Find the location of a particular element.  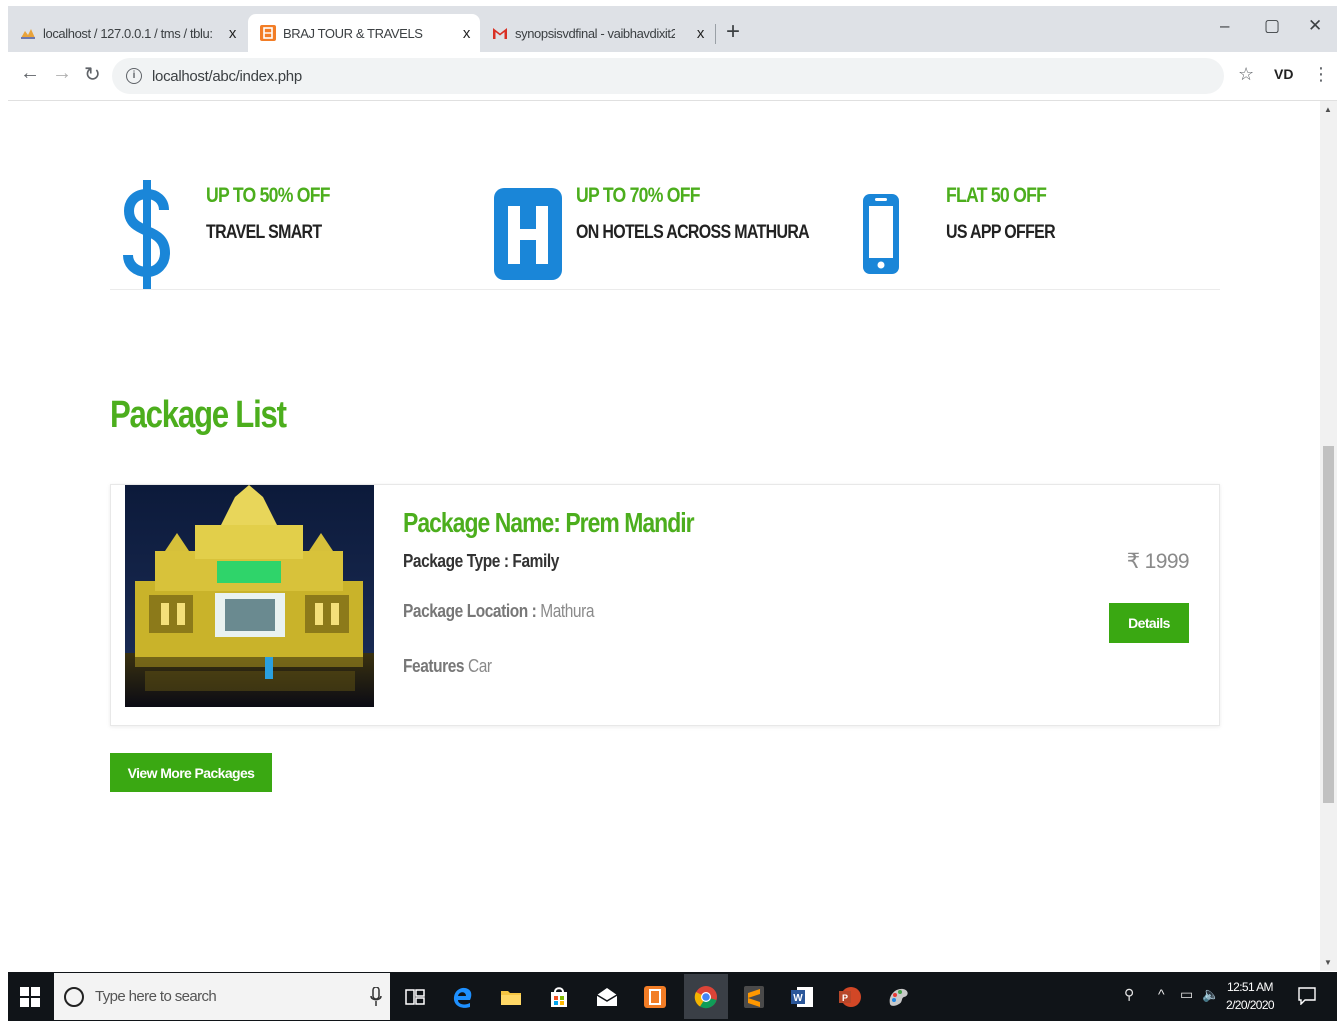

paint-icon is located at coordinates (898, 997).